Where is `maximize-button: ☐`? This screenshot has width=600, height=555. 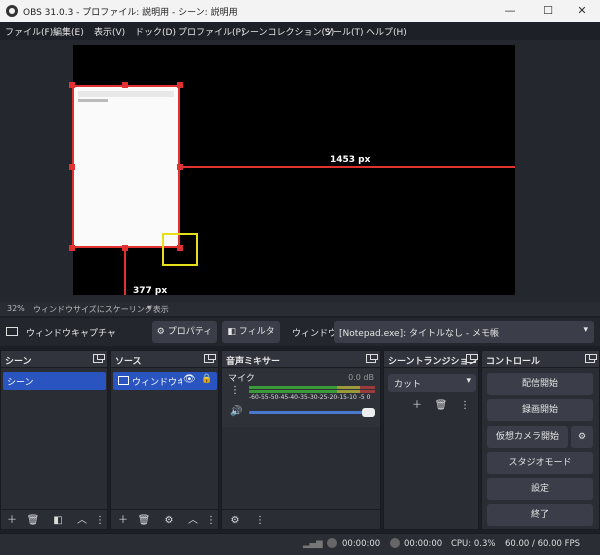 maximize-button: ☐ is located at coordinates (548, 11).